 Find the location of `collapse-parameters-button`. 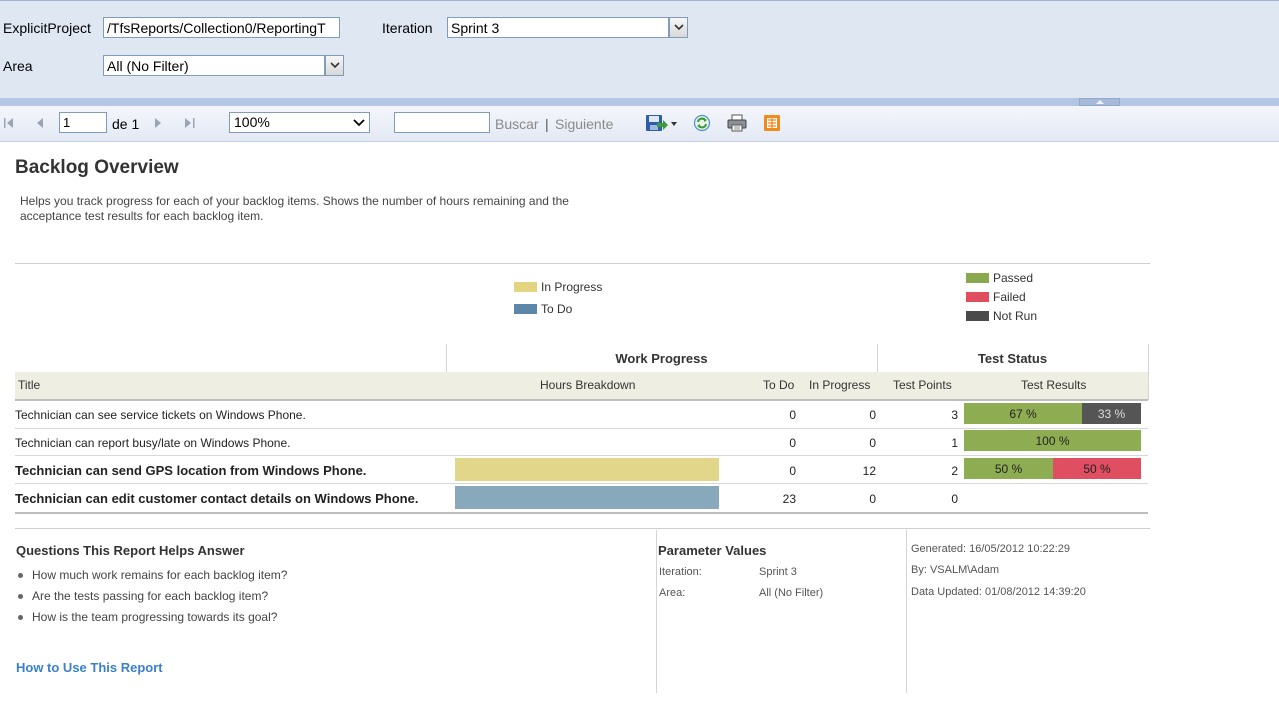

collapse-parameters-button is located at coordinates (1099, 102).